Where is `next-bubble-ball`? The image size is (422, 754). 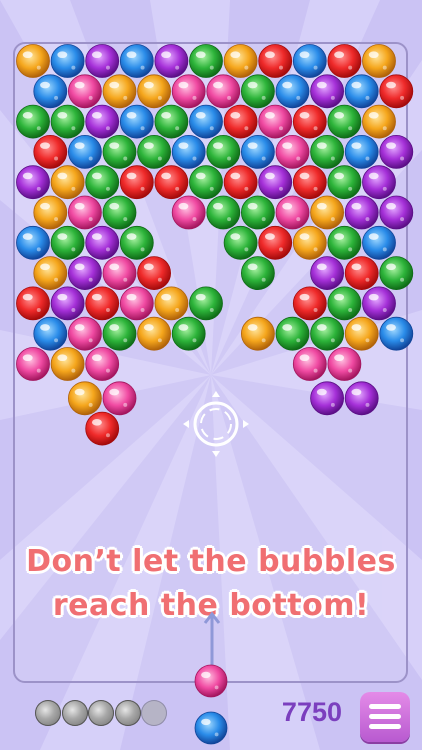 next-bubble-ball is located at coordinates (211, 728).